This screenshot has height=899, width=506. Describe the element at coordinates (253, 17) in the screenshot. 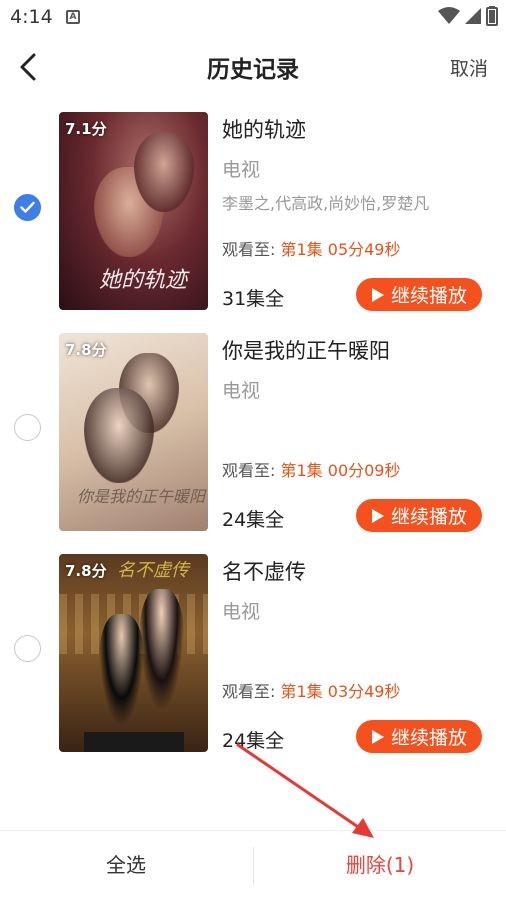

I see `status-bar: 4:14 A` at that location.